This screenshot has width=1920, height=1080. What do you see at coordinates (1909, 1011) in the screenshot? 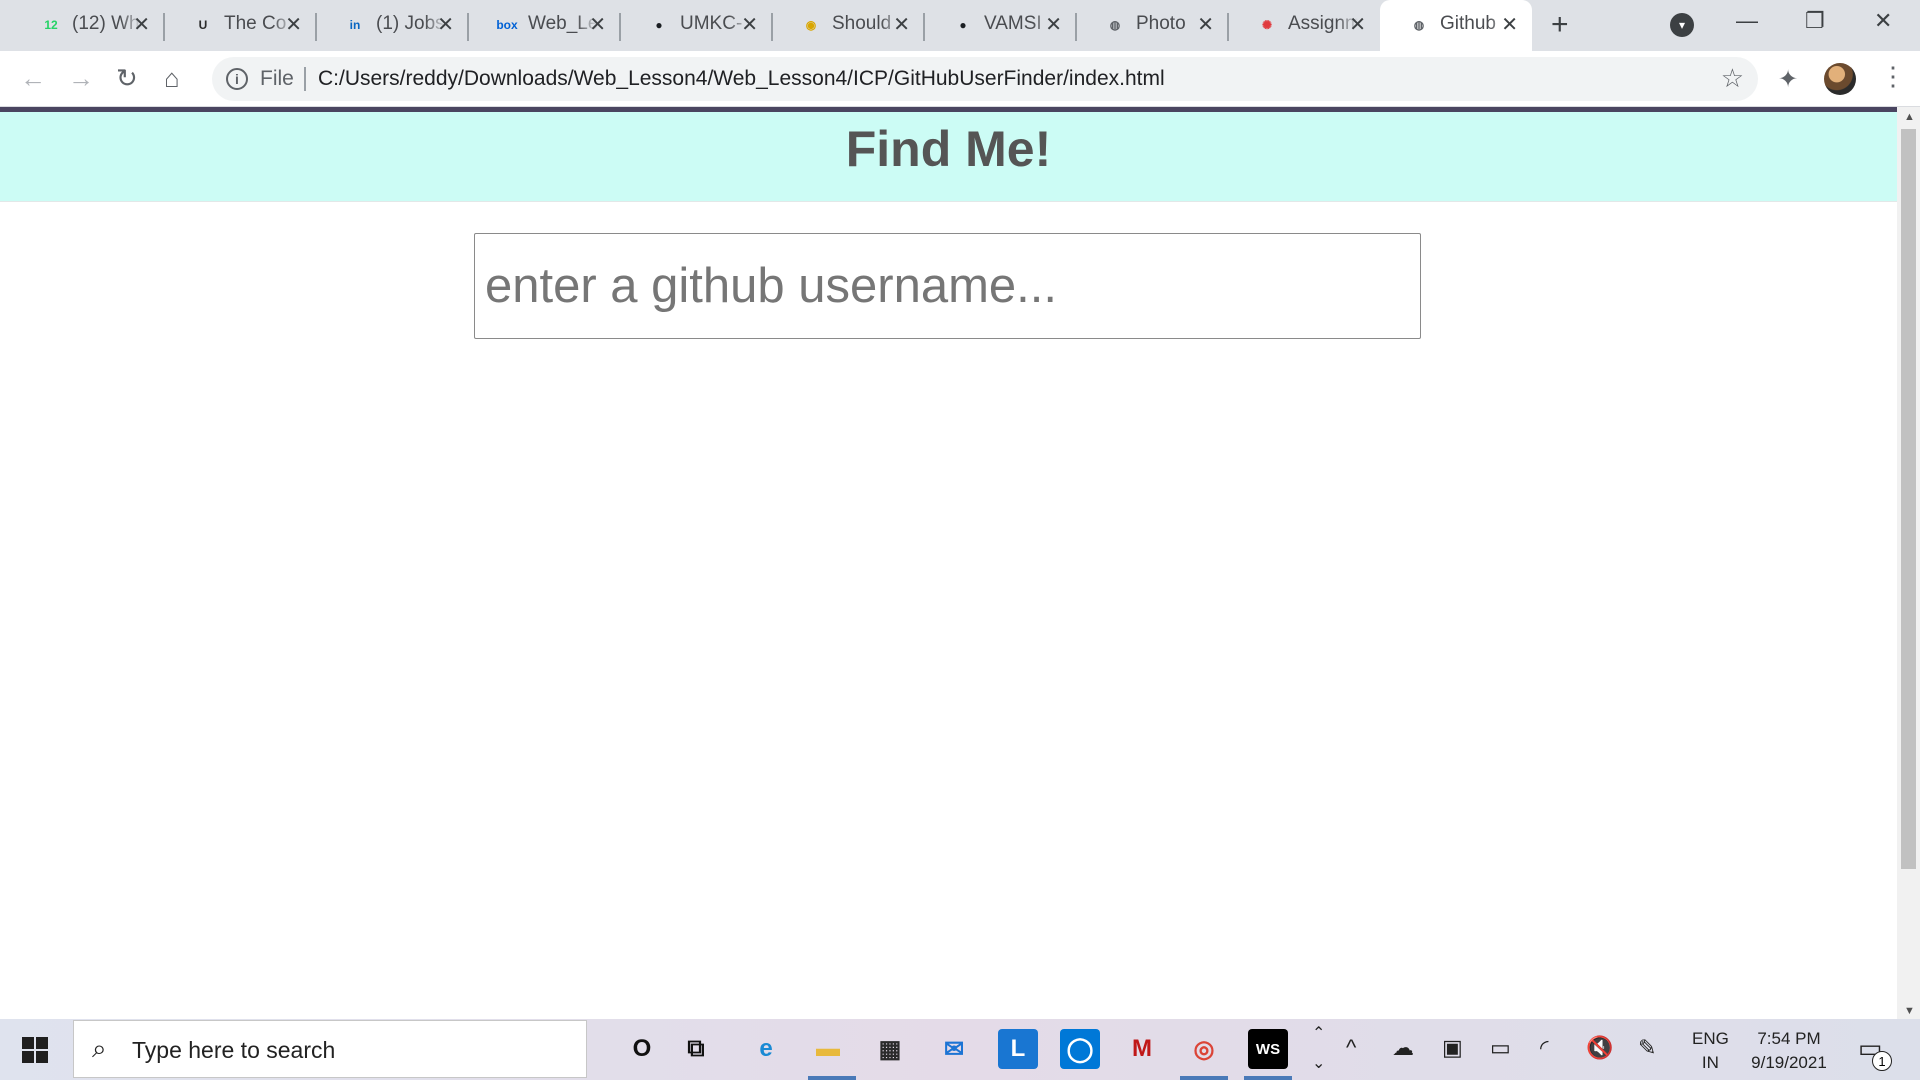
I see `scroll-down-arrow-icon: ▼` at bounding box center [1909, 1011].